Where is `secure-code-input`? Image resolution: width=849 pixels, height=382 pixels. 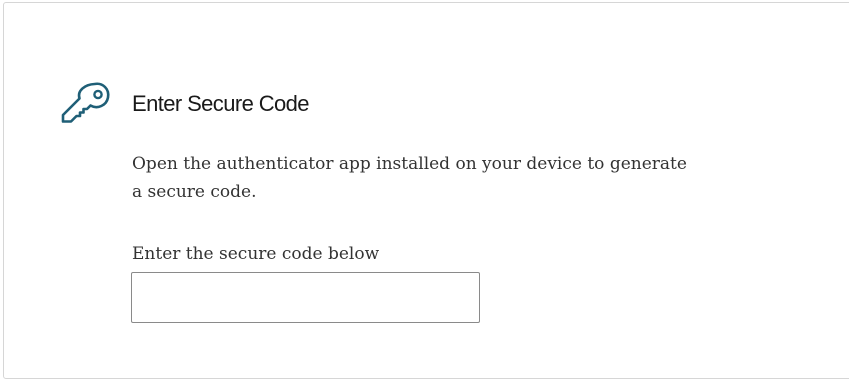
secure-code-input is located at coordinates (305, 297).